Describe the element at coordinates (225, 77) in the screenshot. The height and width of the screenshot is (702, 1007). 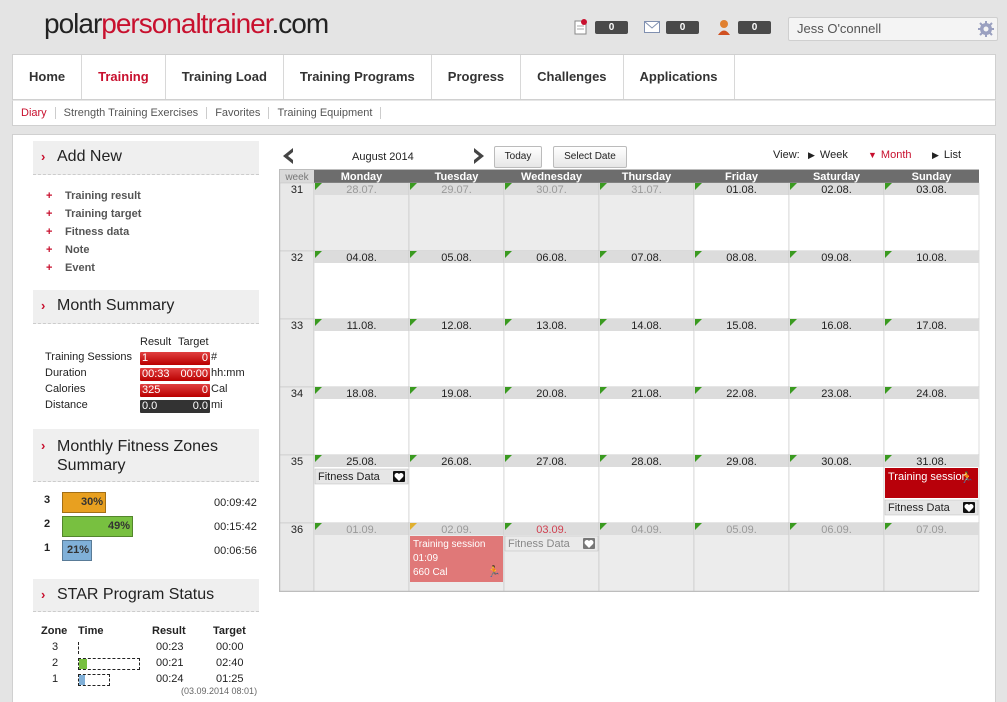
I see `tab-training-load: Training Load` at that location.